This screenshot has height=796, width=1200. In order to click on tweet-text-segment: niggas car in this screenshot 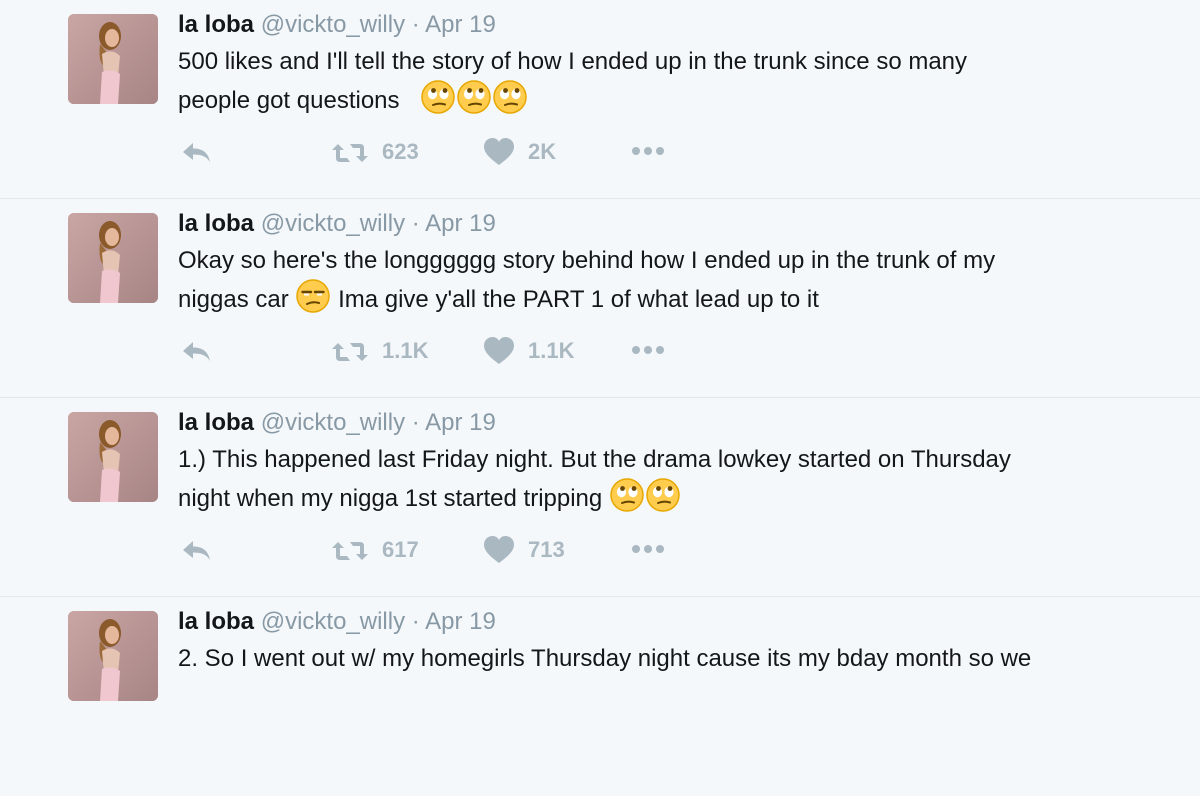, I will do `click(233, 299)`.